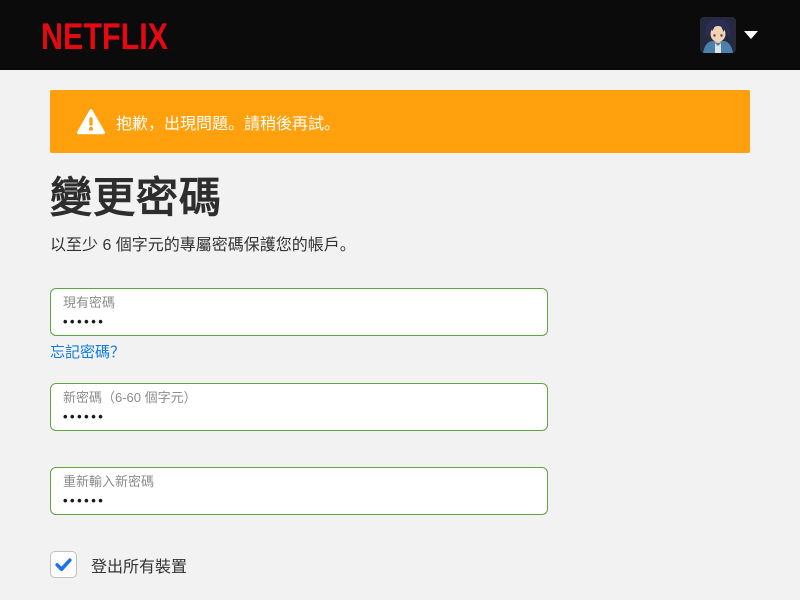 This screenshot has width=800, height=600. I want to click on signout-checkbox, so click(63, 564).